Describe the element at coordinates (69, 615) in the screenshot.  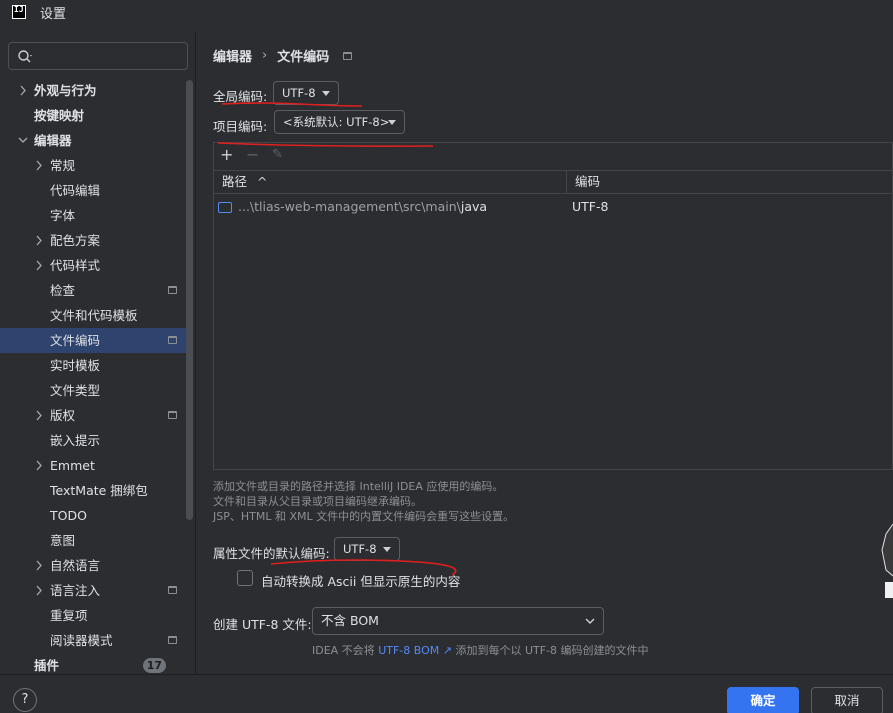
I see `sidebar-item-label: 重复项` at that location.